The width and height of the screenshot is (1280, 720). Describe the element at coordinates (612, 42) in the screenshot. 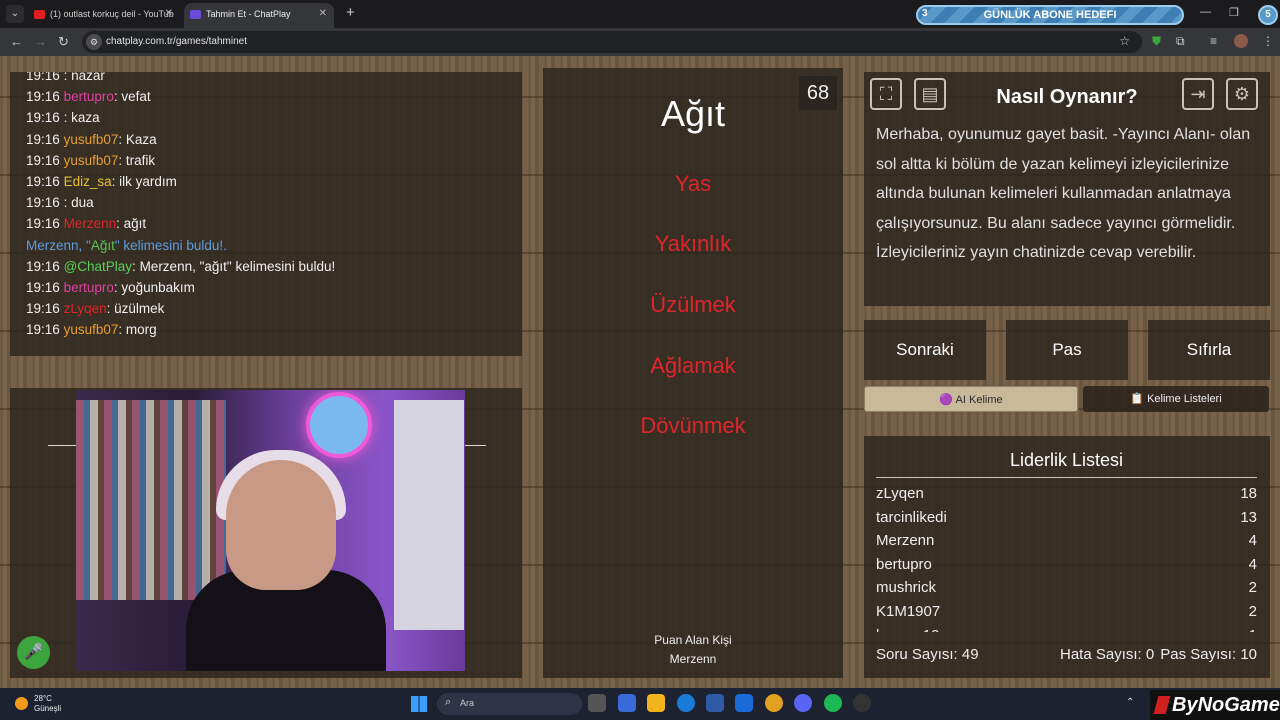

I see `url-bar: ⚙ chatplay.com.tr/games/tahminet ☆` at that location.